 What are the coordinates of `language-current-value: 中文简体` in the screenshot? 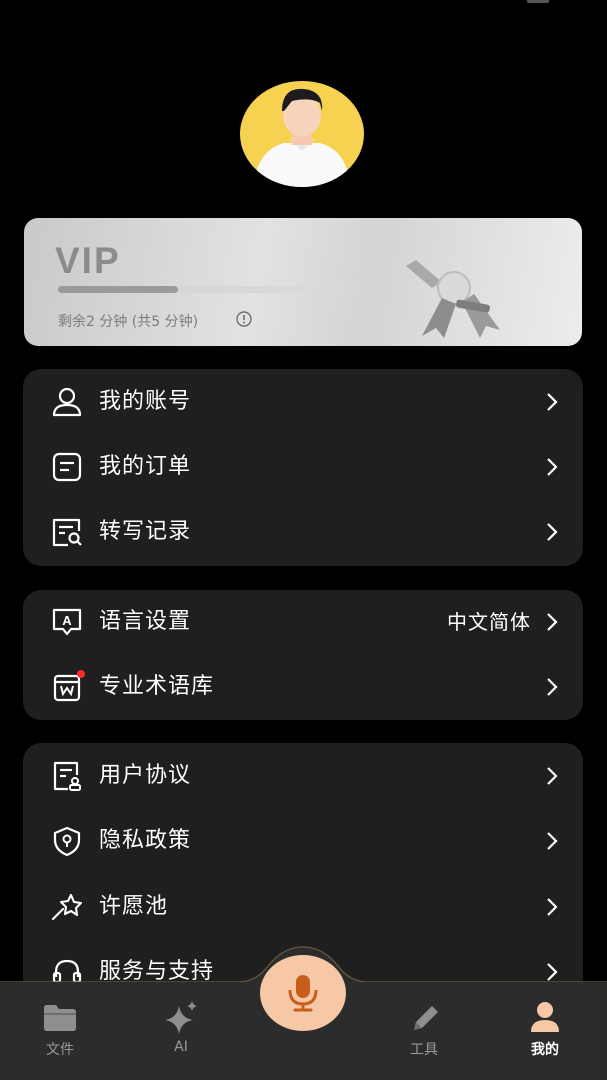 It's located at (489, 622).